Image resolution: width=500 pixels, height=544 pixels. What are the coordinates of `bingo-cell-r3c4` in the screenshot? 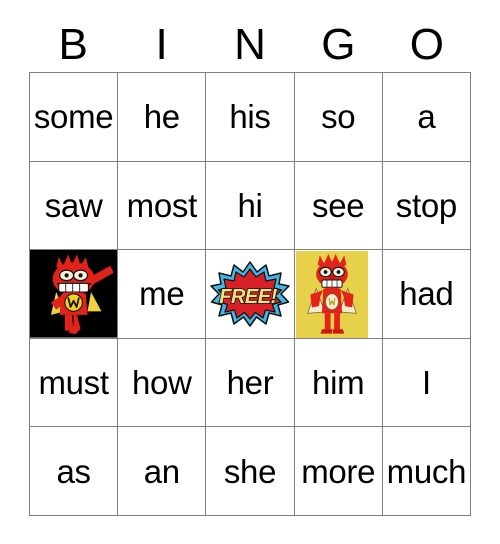 It's located at (338, 294).